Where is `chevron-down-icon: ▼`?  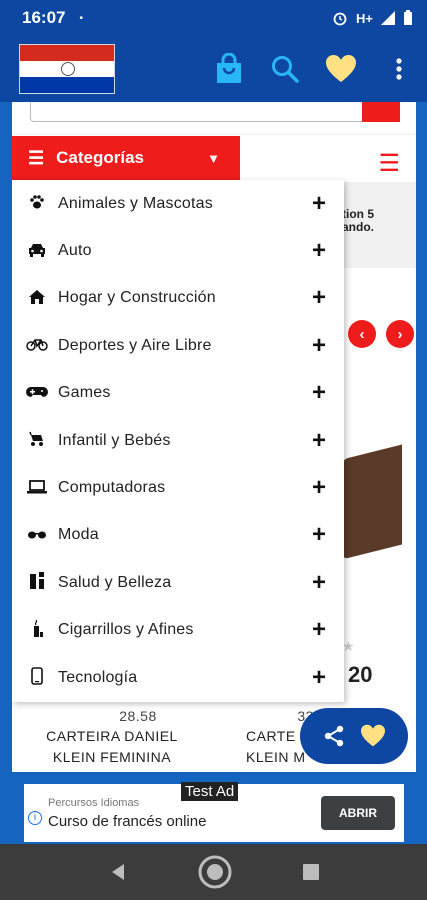 chevron-down-icon: ▼ is located at coordinates (213, 158).